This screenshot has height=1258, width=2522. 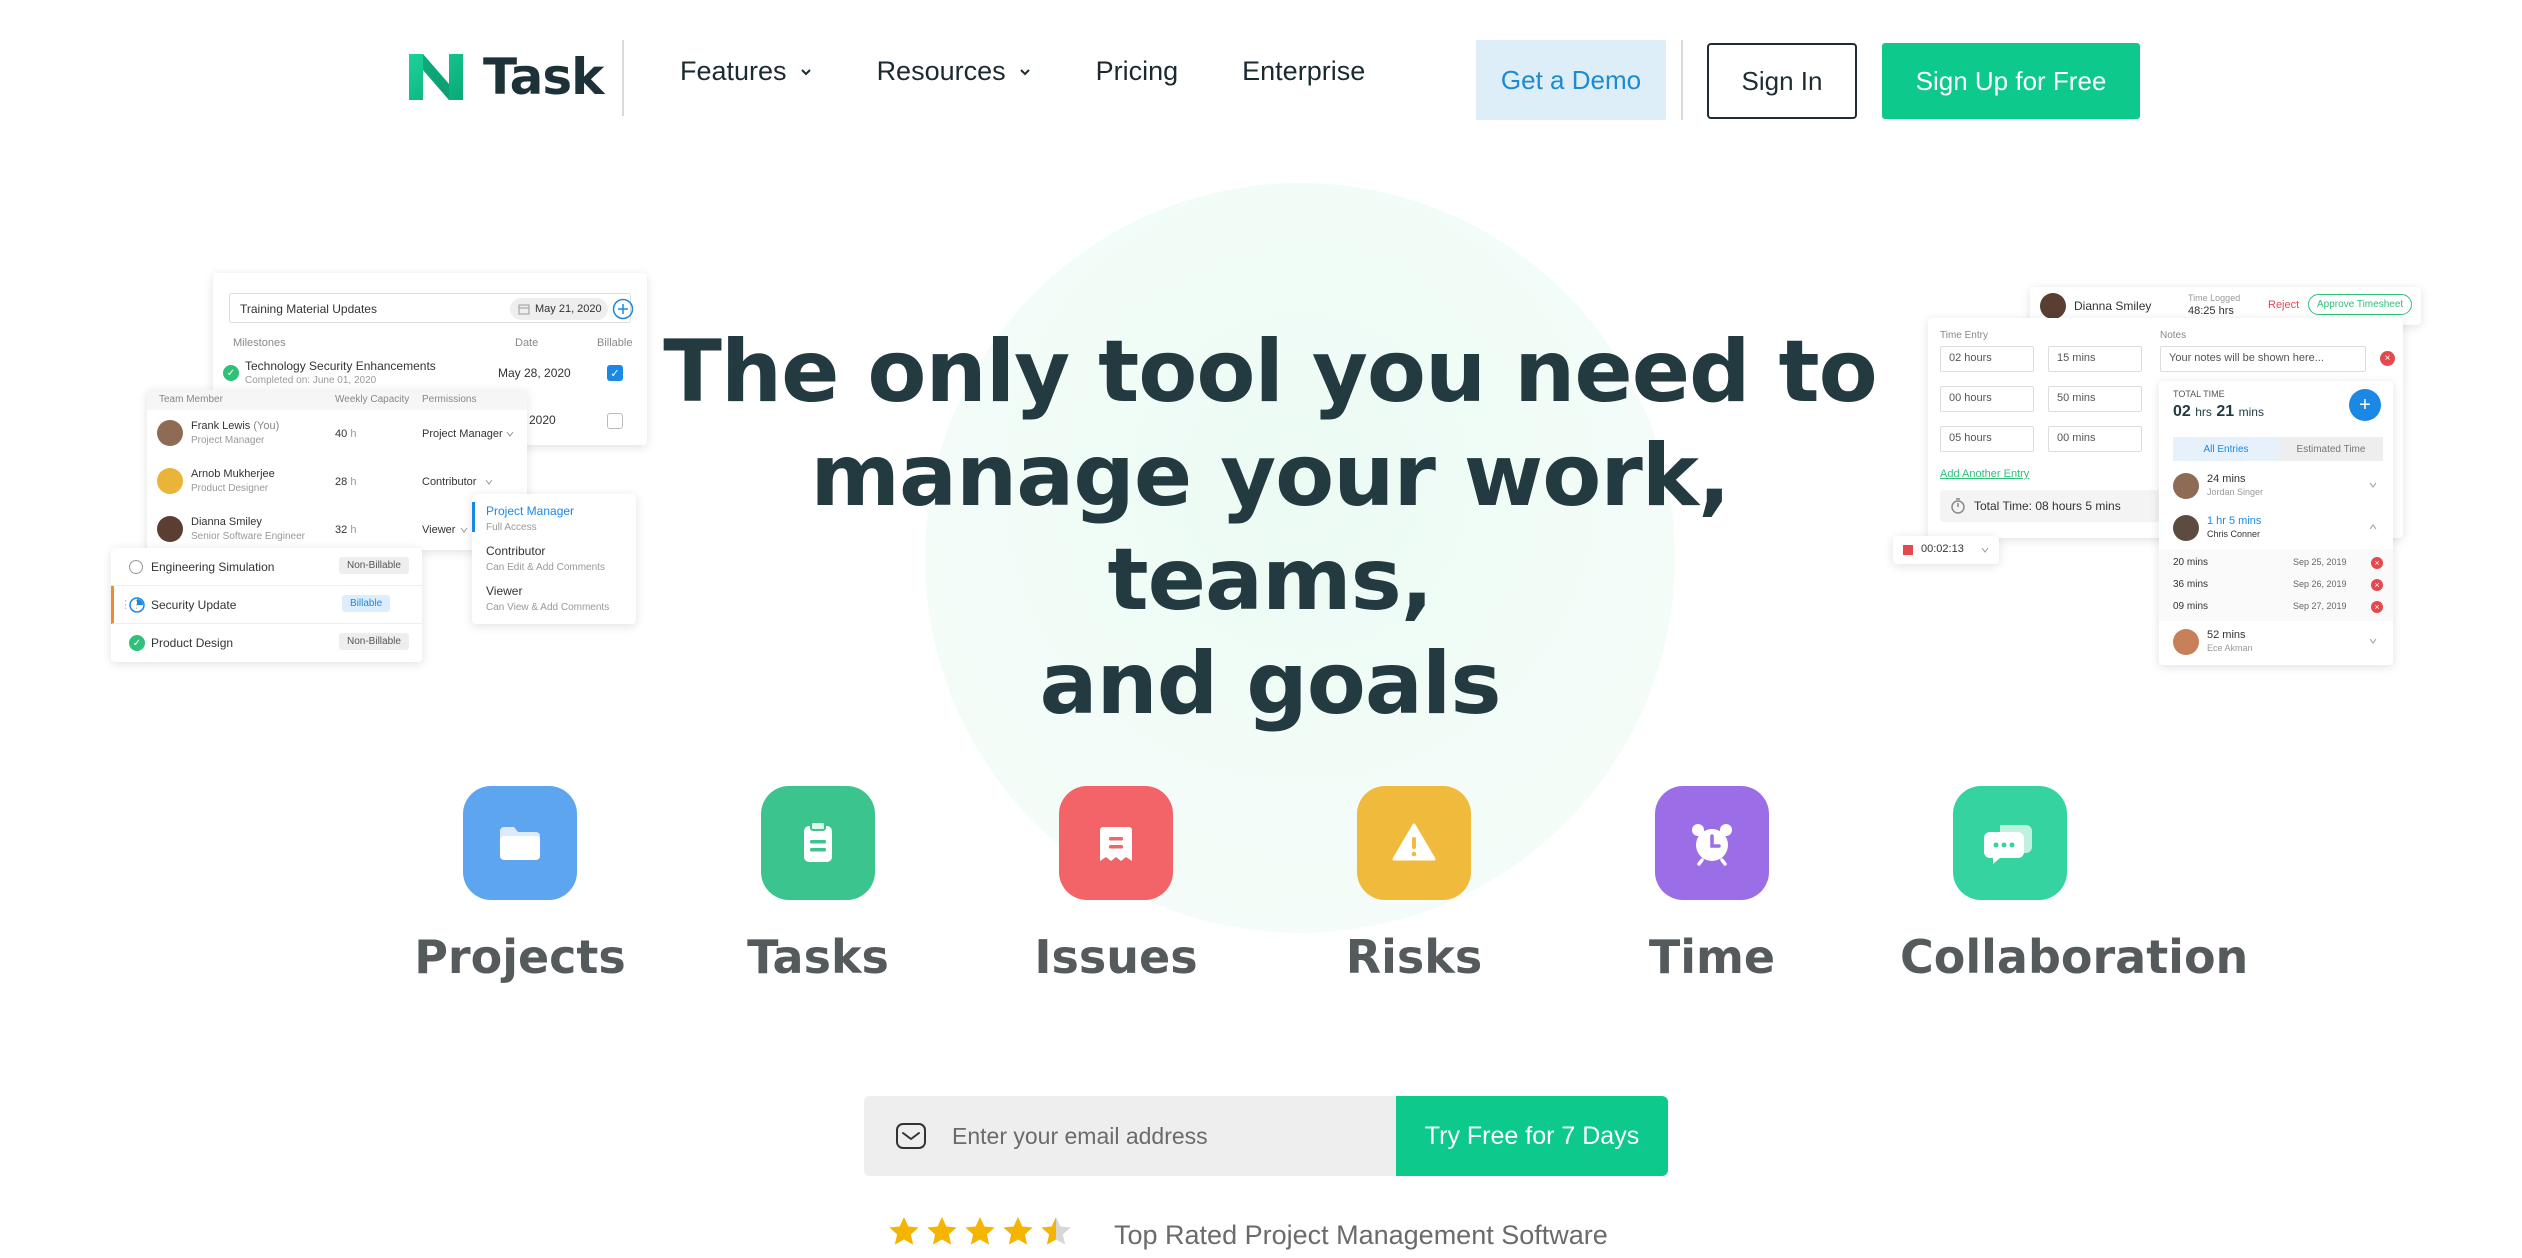 What do you see at coordinates (1270, 372) in the screenshot?
I see `hero-title-line-1: The only tool you need to` at bounding box center [1270, 372].